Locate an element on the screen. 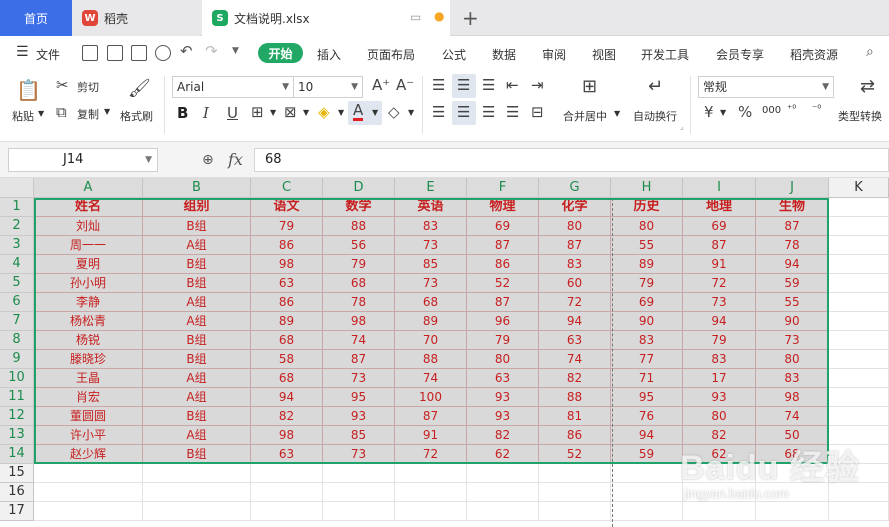 This screenshot has width=889, height=527. align-left-icon: ☰ is located at coordinates (438, 112).